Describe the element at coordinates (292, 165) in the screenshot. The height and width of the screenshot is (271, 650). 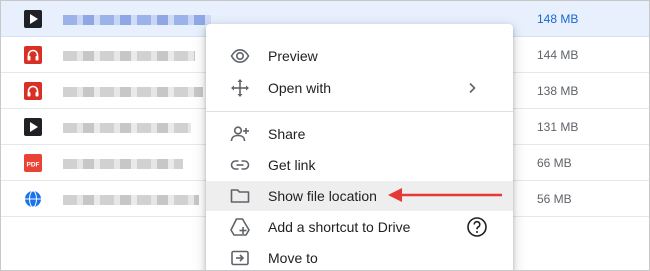
I see `menu-label: Get link` at that location.